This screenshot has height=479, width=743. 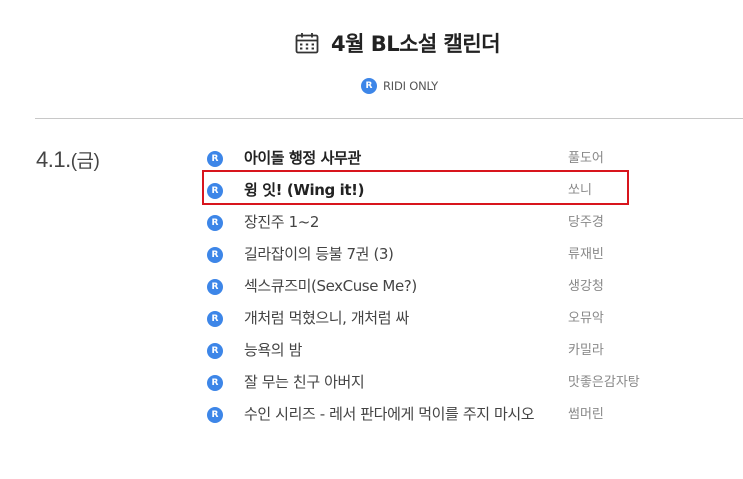 I want to click on date-label: 4.1.(금), so click(x=68, y=159).